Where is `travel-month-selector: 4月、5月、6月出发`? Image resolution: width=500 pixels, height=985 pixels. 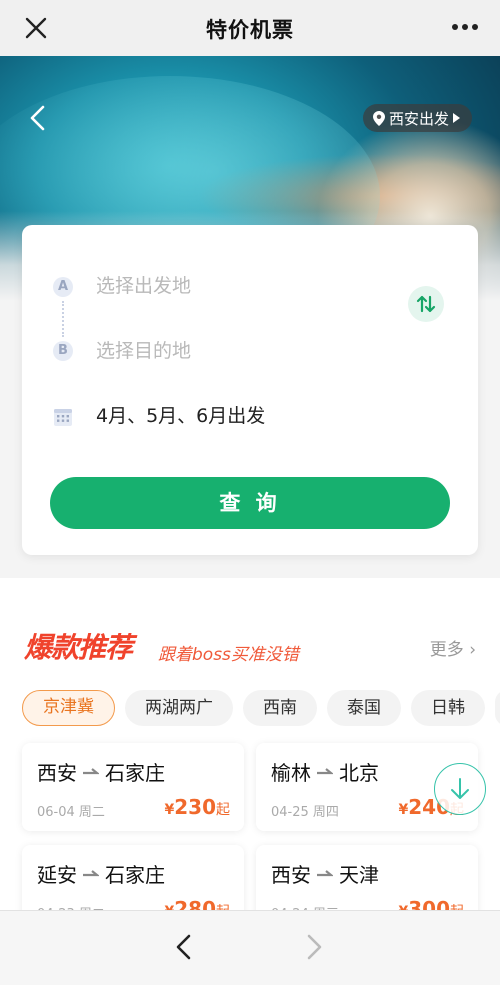
travel-month-selector: 4月、5月、6月出发 is located at coordinates (180, 414).